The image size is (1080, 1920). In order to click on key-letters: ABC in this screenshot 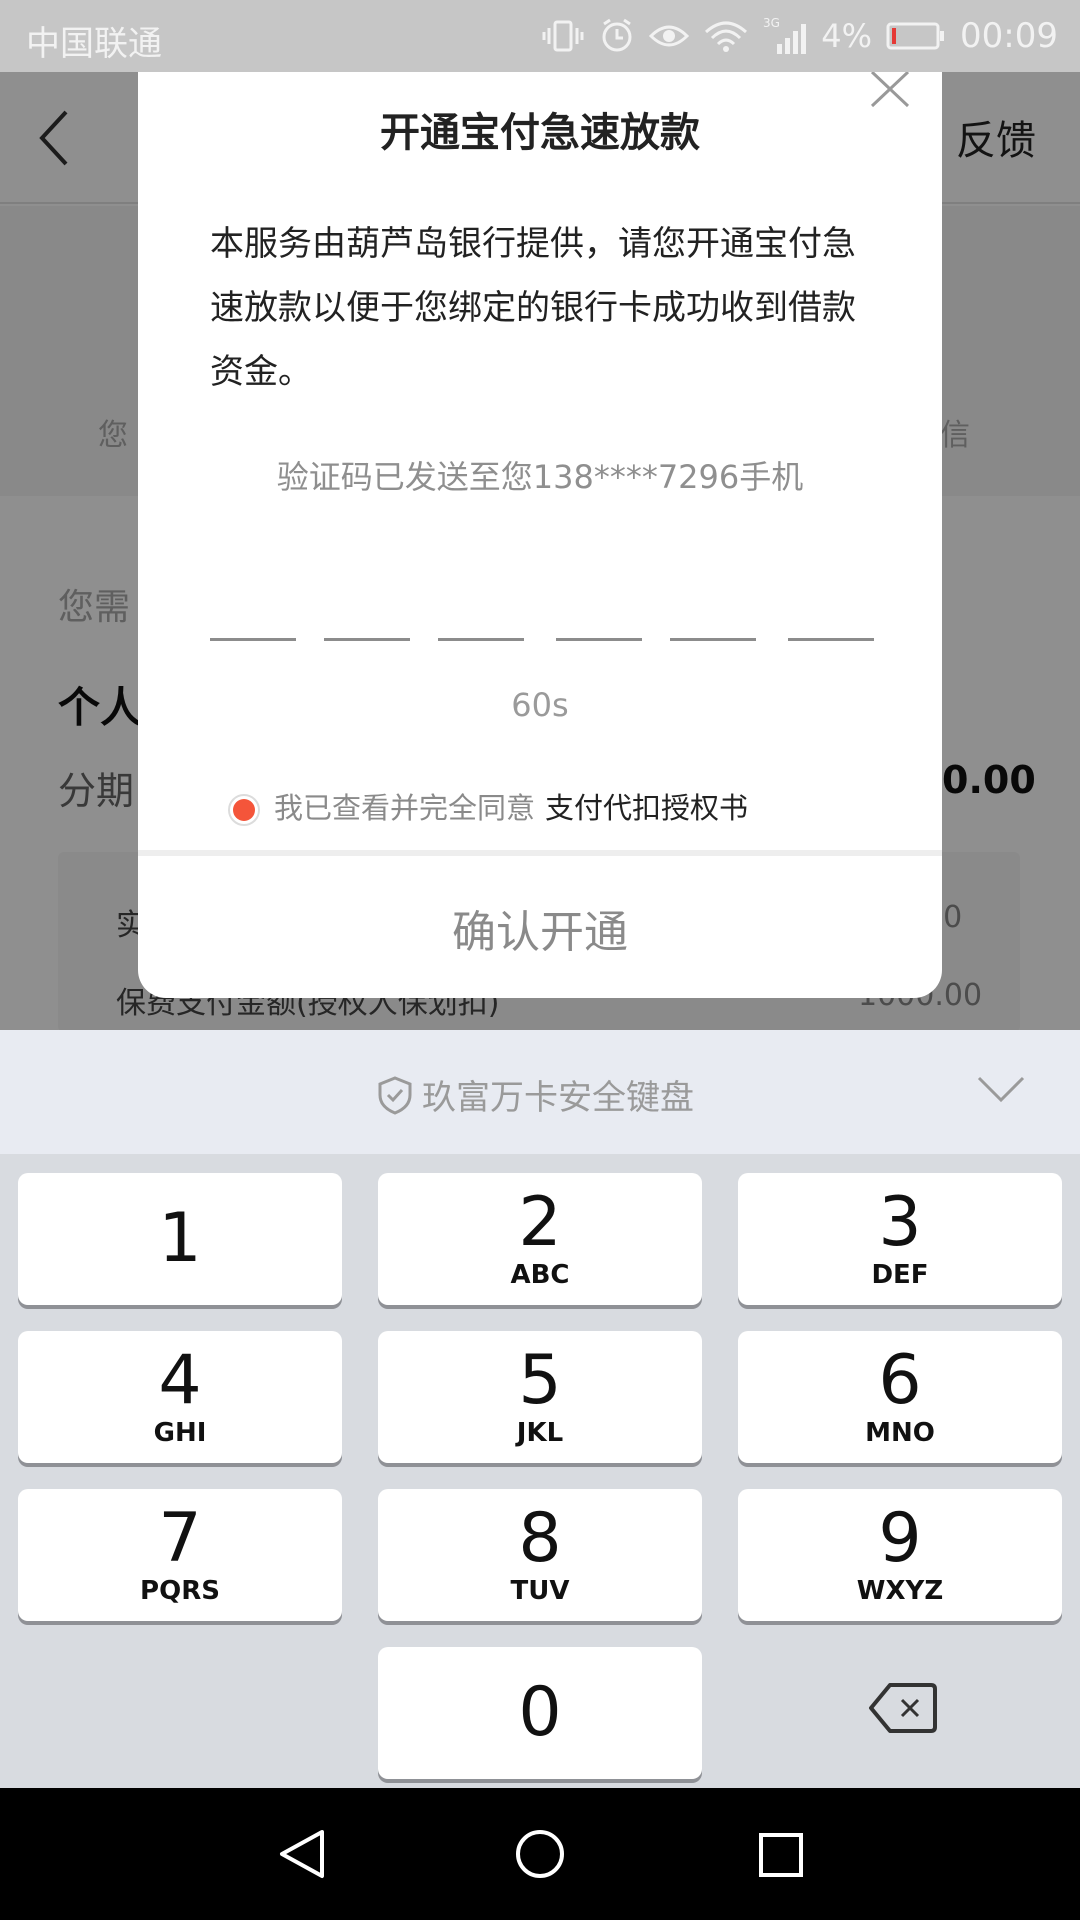, I will do `click(540, 1275)`.